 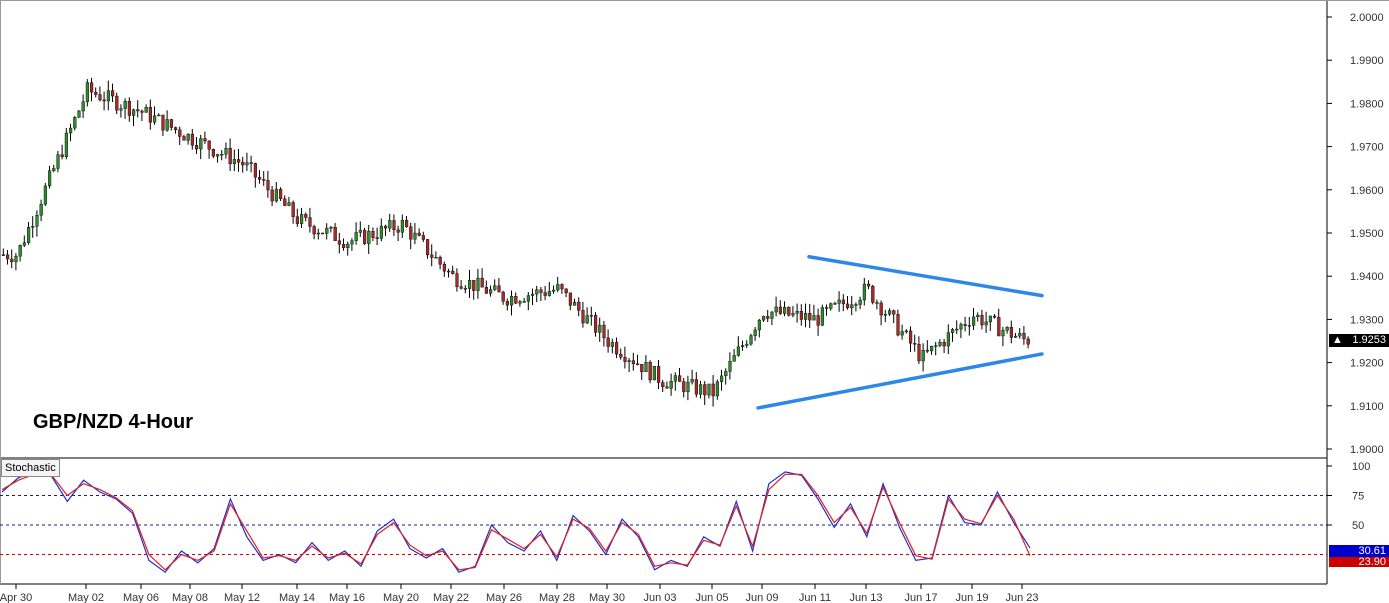 I want to click on stochastic-axis-label: 75, so click(x=1358, y=497).